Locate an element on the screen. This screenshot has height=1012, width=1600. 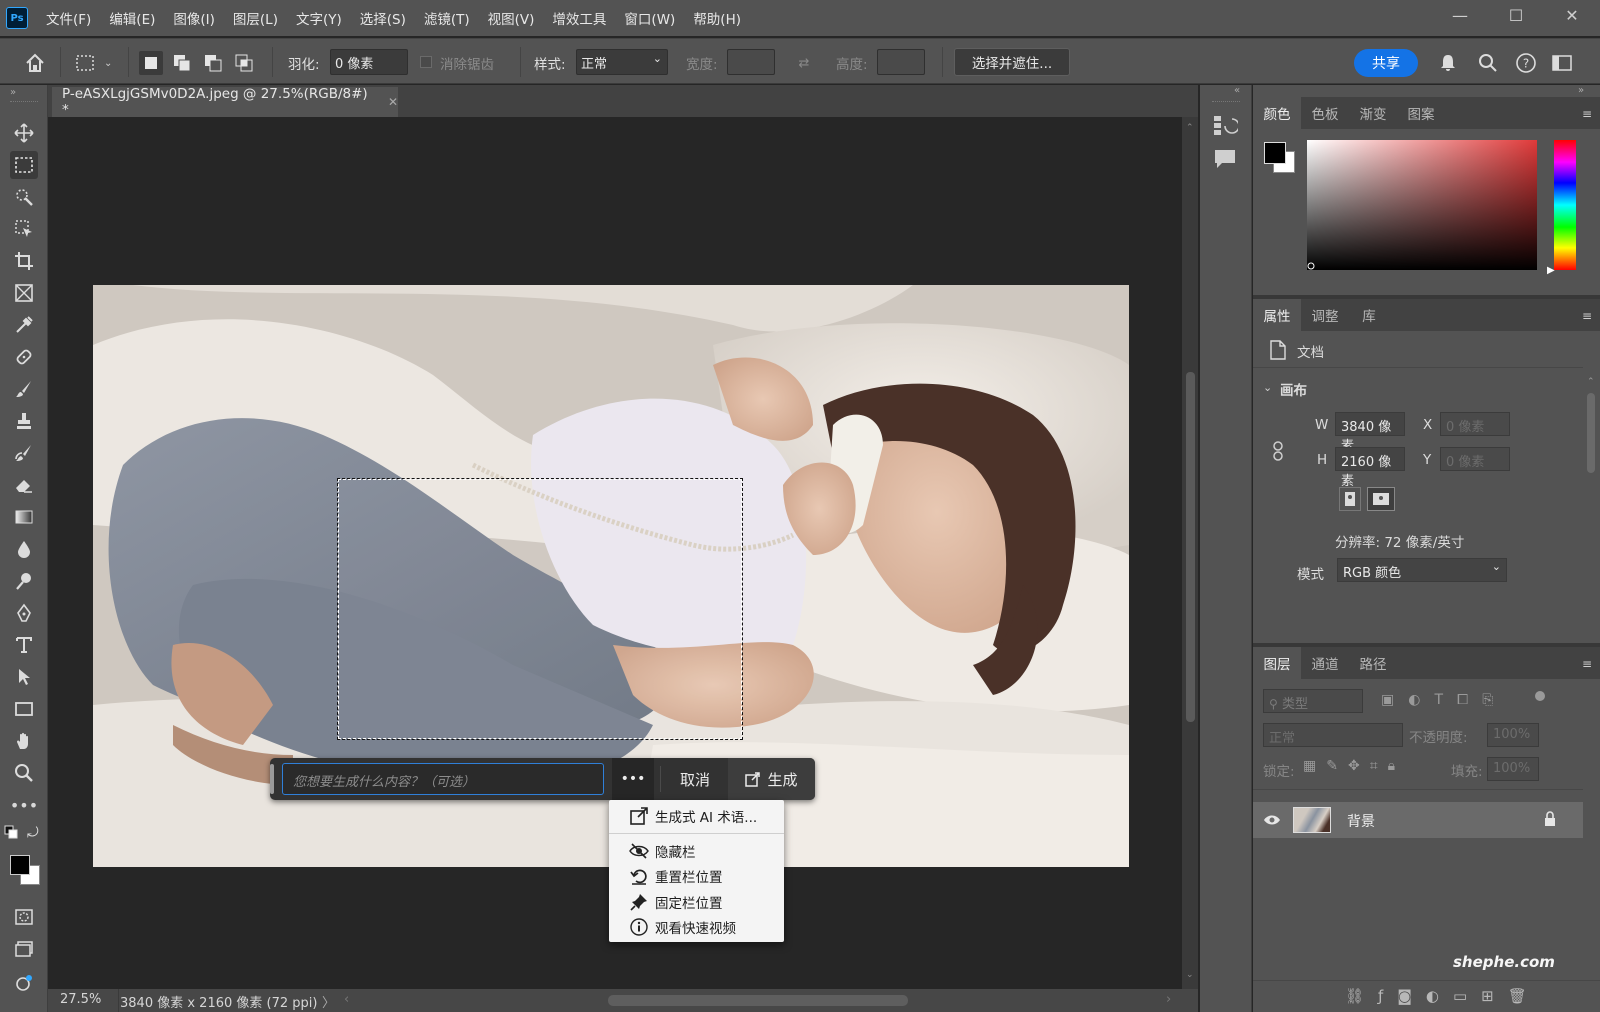
collapse-panels-icon: » is located at coordinates (1581, 90).